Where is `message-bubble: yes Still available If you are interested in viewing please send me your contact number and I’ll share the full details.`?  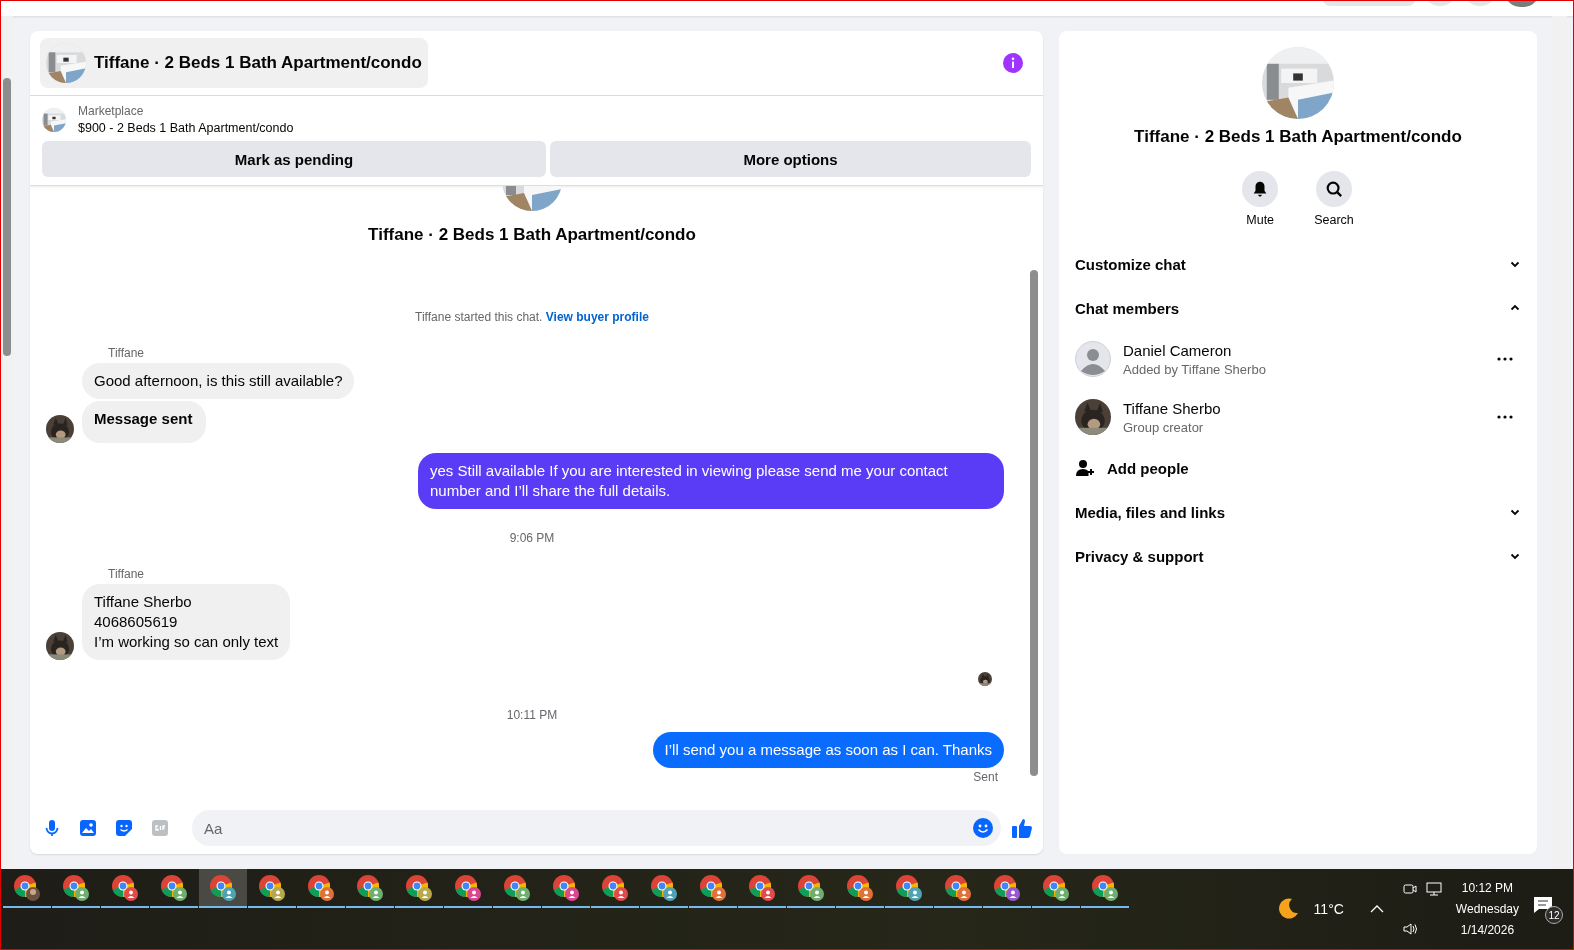
message-bubble: yes Still available If you are interested in viewing please send me your contact number and I’ll share the full details. is located at coordinates (711, 481).